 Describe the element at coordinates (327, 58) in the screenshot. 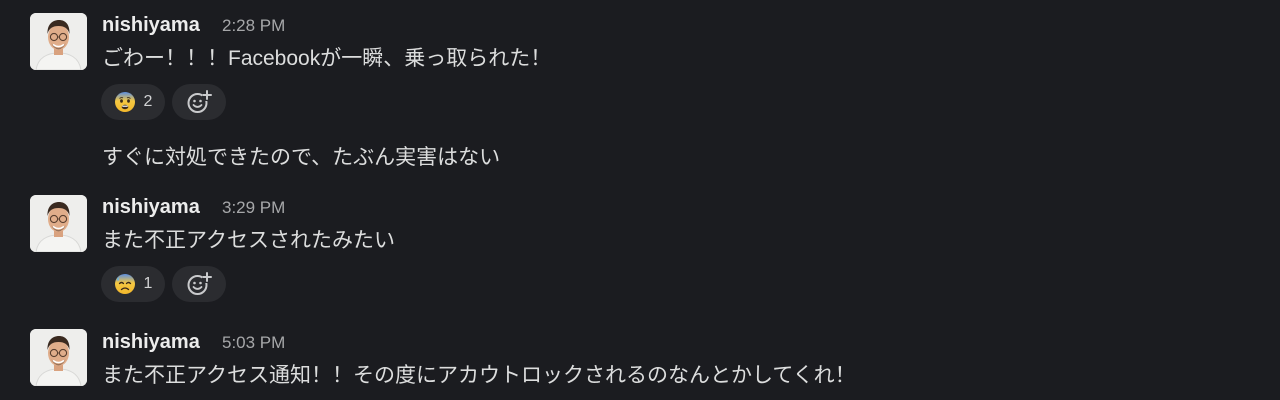

I see `message-text: ごわー！！！Facebookが一瞬、乗っ取られた！` at that location.